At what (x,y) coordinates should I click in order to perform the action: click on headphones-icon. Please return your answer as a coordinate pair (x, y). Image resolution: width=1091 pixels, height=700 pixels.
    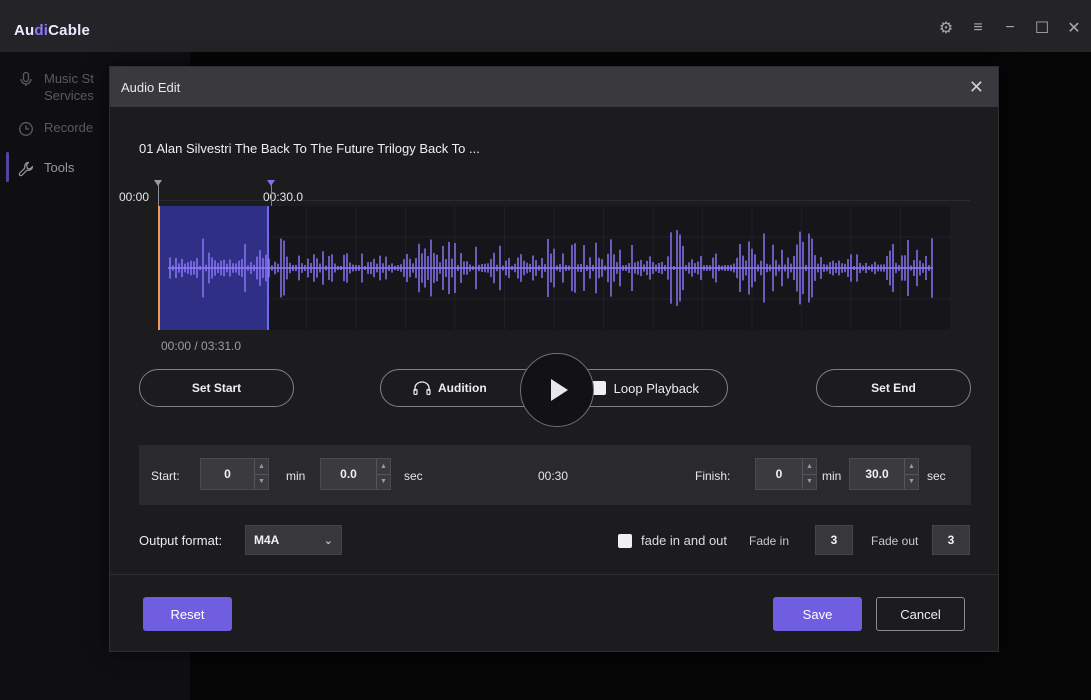
    Looking at the image, I should click on (422, 388).